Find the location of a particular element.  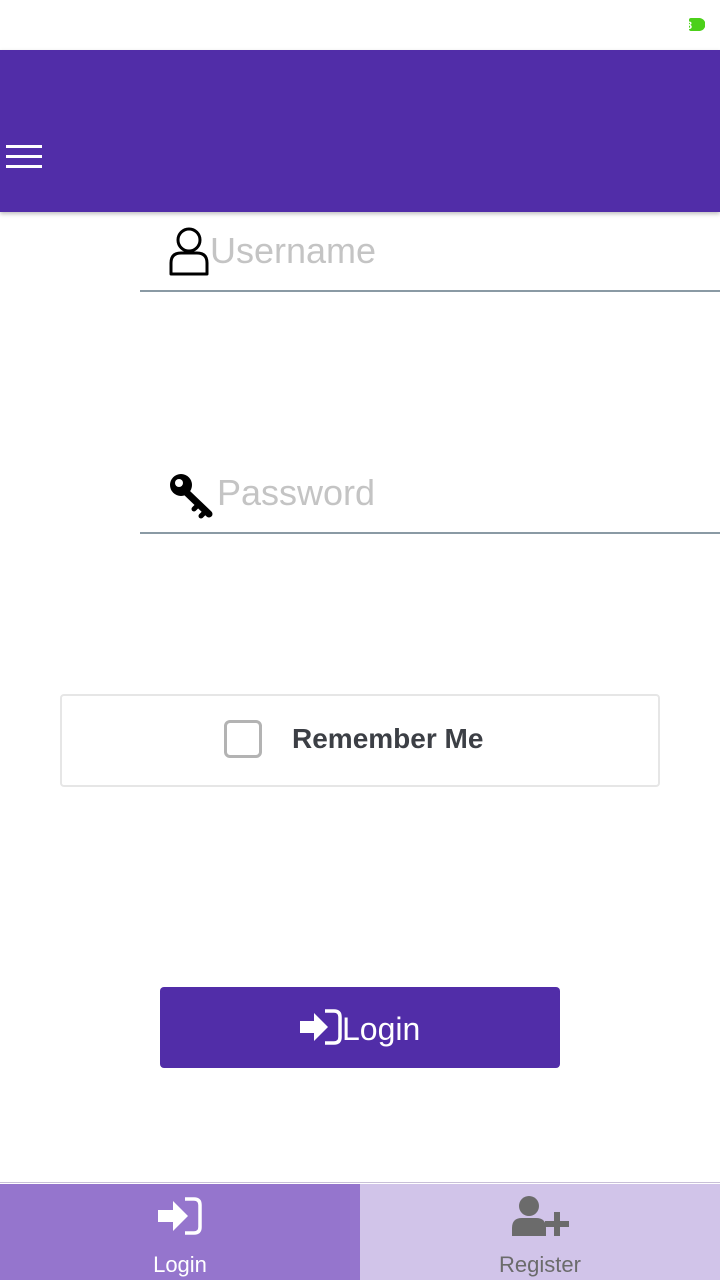

login-button-label: Login is located at coordinates (381, 1029).